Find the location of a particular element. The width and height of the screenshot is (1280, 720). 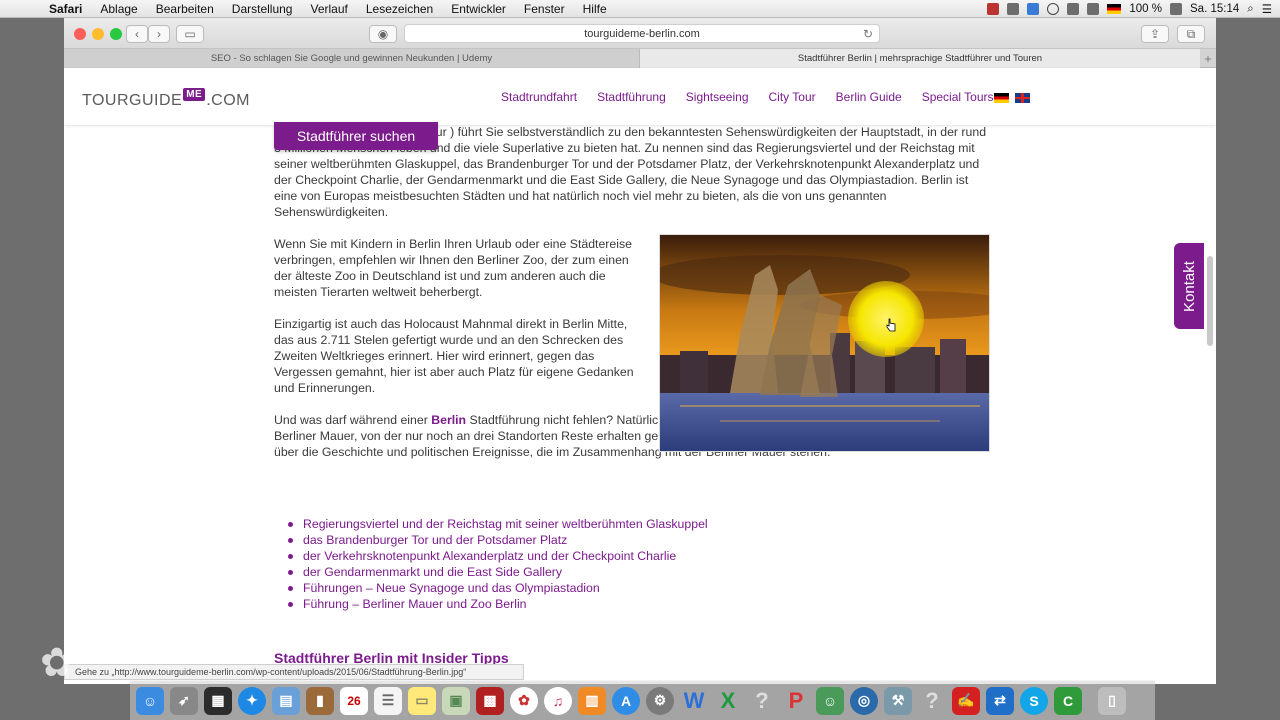

watermark-logo-icon: ✿ is located at coordinates (57, 663).